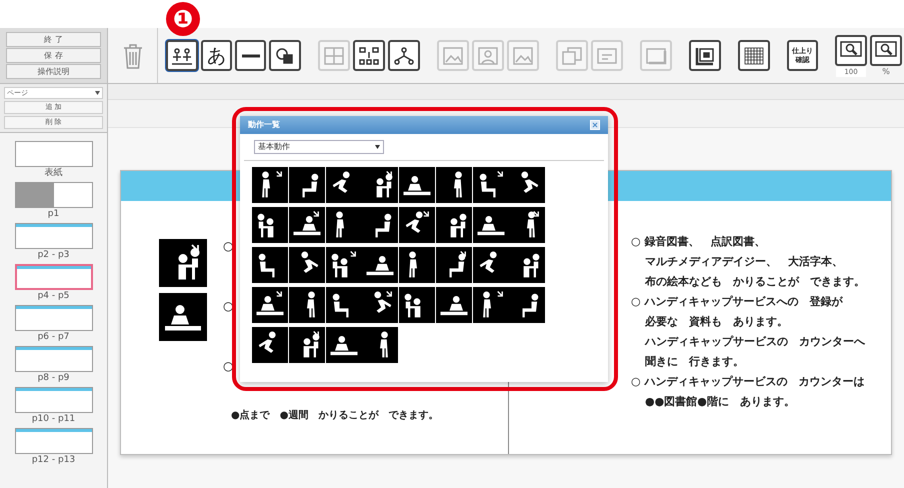  What do you see at coordinates (754, 282) in the screenshot?
I see `page-text: 布の絵本なども かりることが できます。` at bounding box center [754, 282].